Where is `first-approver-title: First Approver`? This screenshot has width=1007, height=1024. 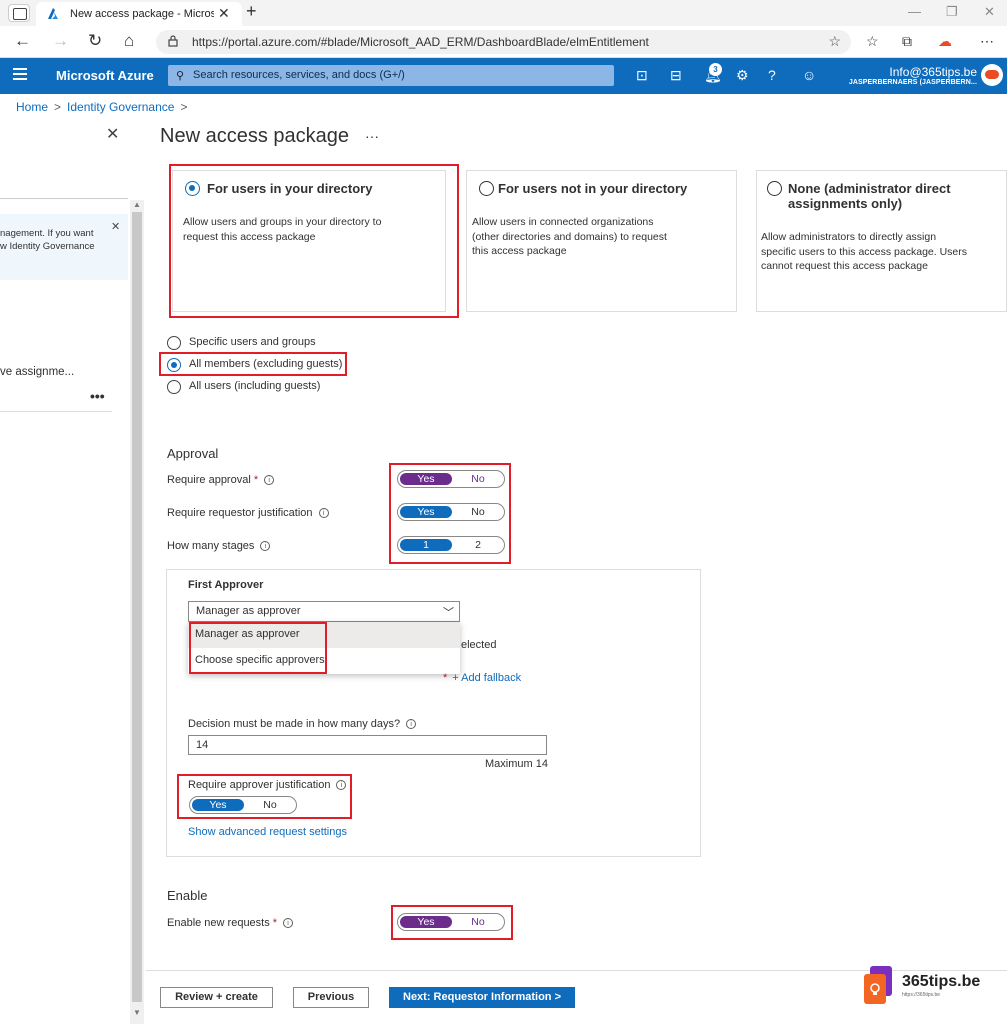 first-approver-title: First Approver is located at coordinates (226, 585).